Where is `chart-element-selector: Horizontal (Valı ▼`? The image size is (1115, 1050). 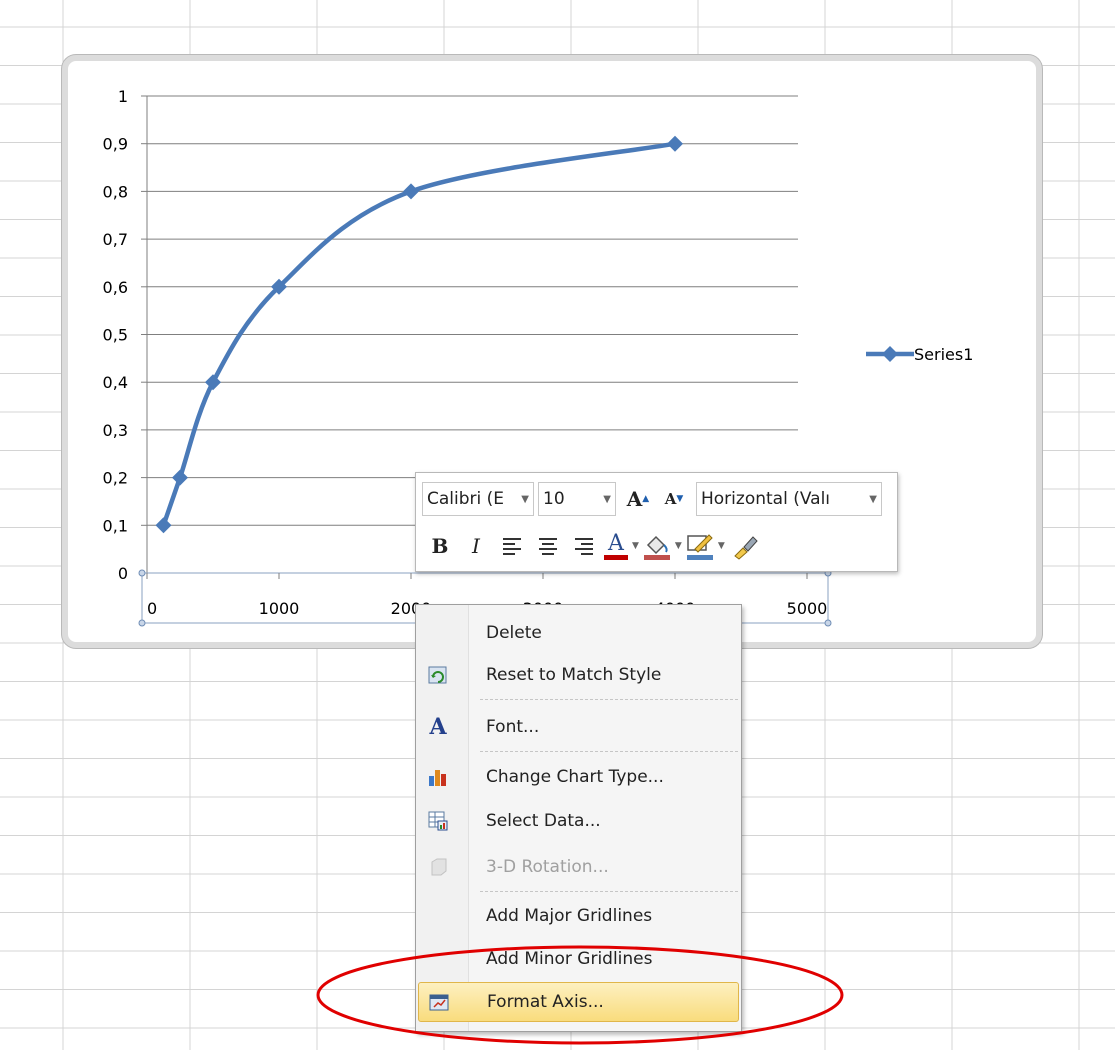
chart-element-selector: Horizontal (Valı ▼ is located at coordinates (789, 499).